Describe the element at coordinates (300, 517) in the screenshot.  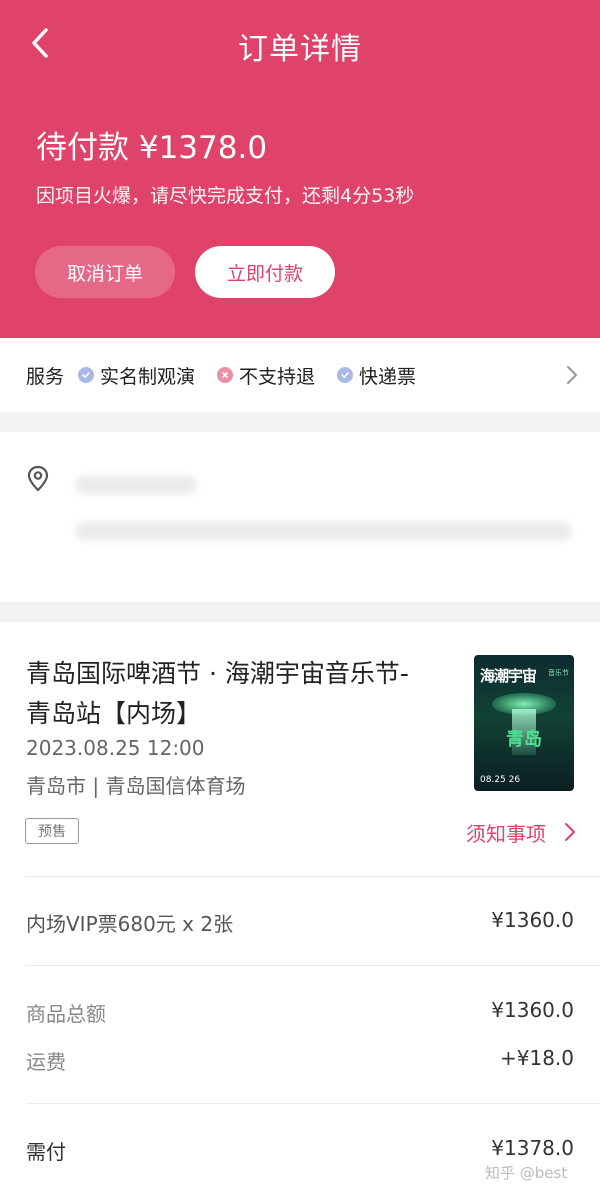
I see `delivery-address-card` at that location.